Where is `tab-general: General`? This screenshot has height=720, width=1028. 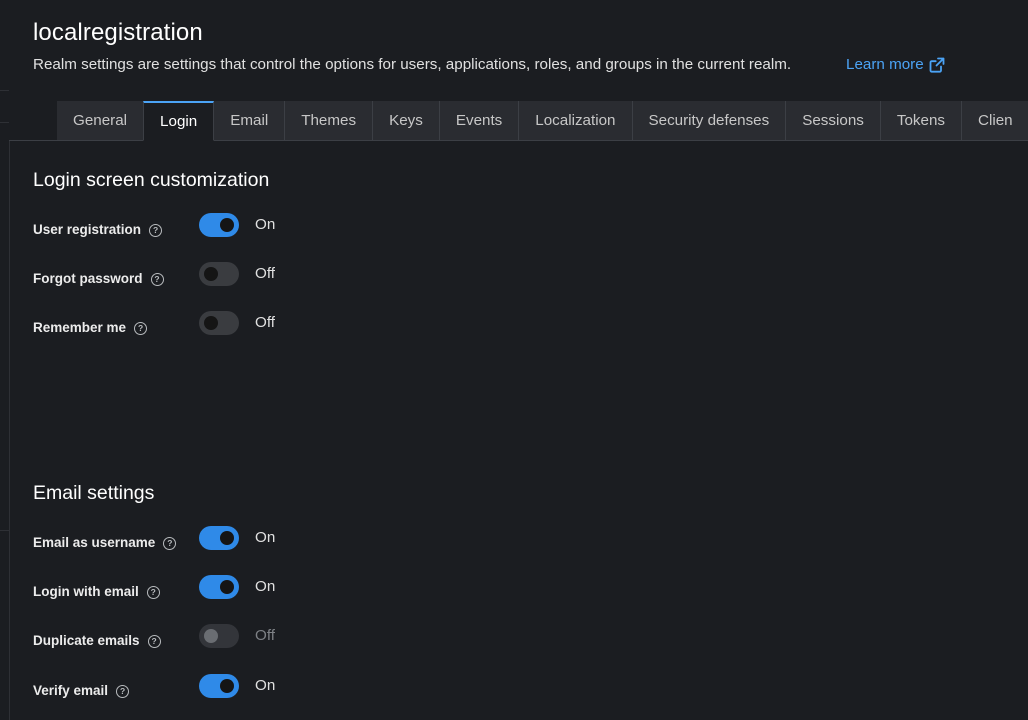
tab-general: General is located at coordinates (100, 121).